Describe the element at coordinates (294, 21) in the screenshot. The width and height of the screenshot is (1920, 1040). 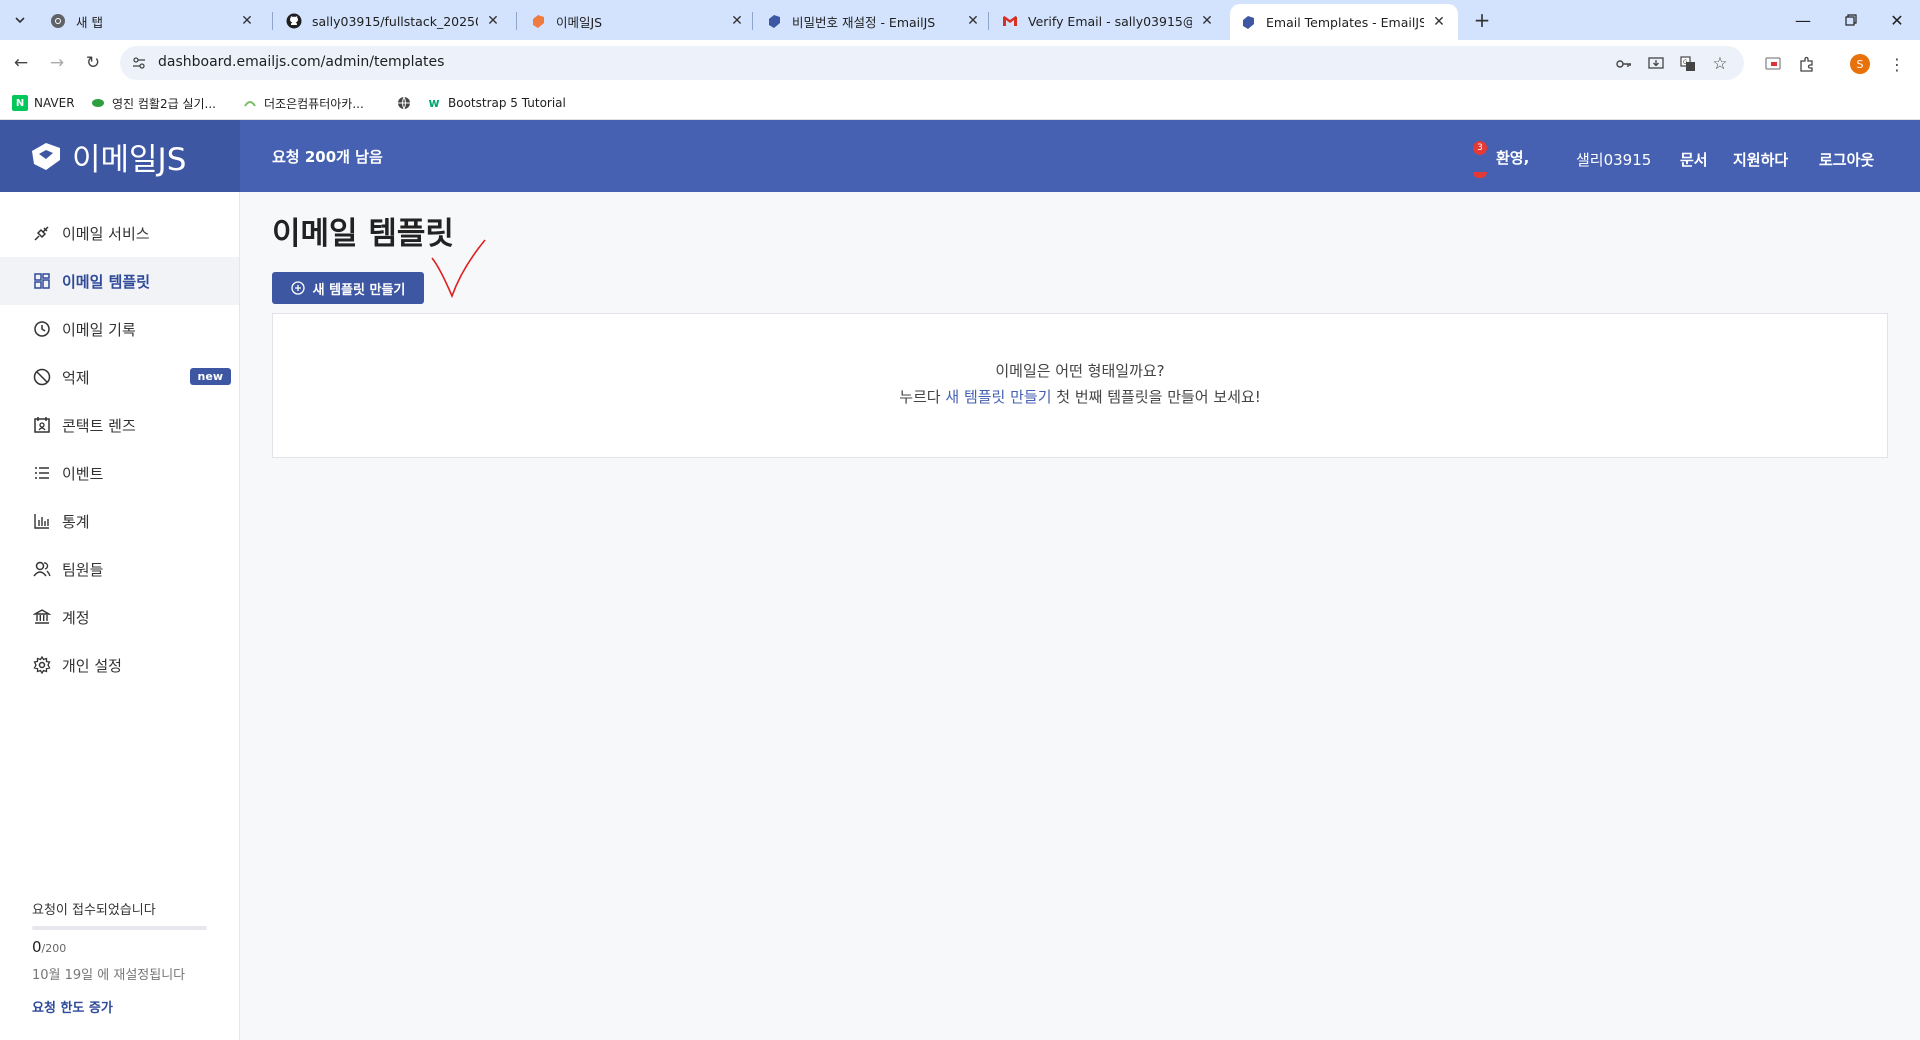
I see `github-icon` at that location.